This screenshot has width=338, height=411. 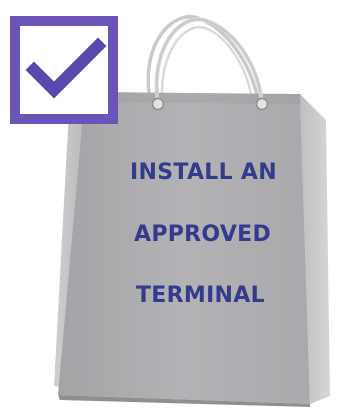 I want to click on message-line-3: TERMINAL, so click(x=200, y=295).